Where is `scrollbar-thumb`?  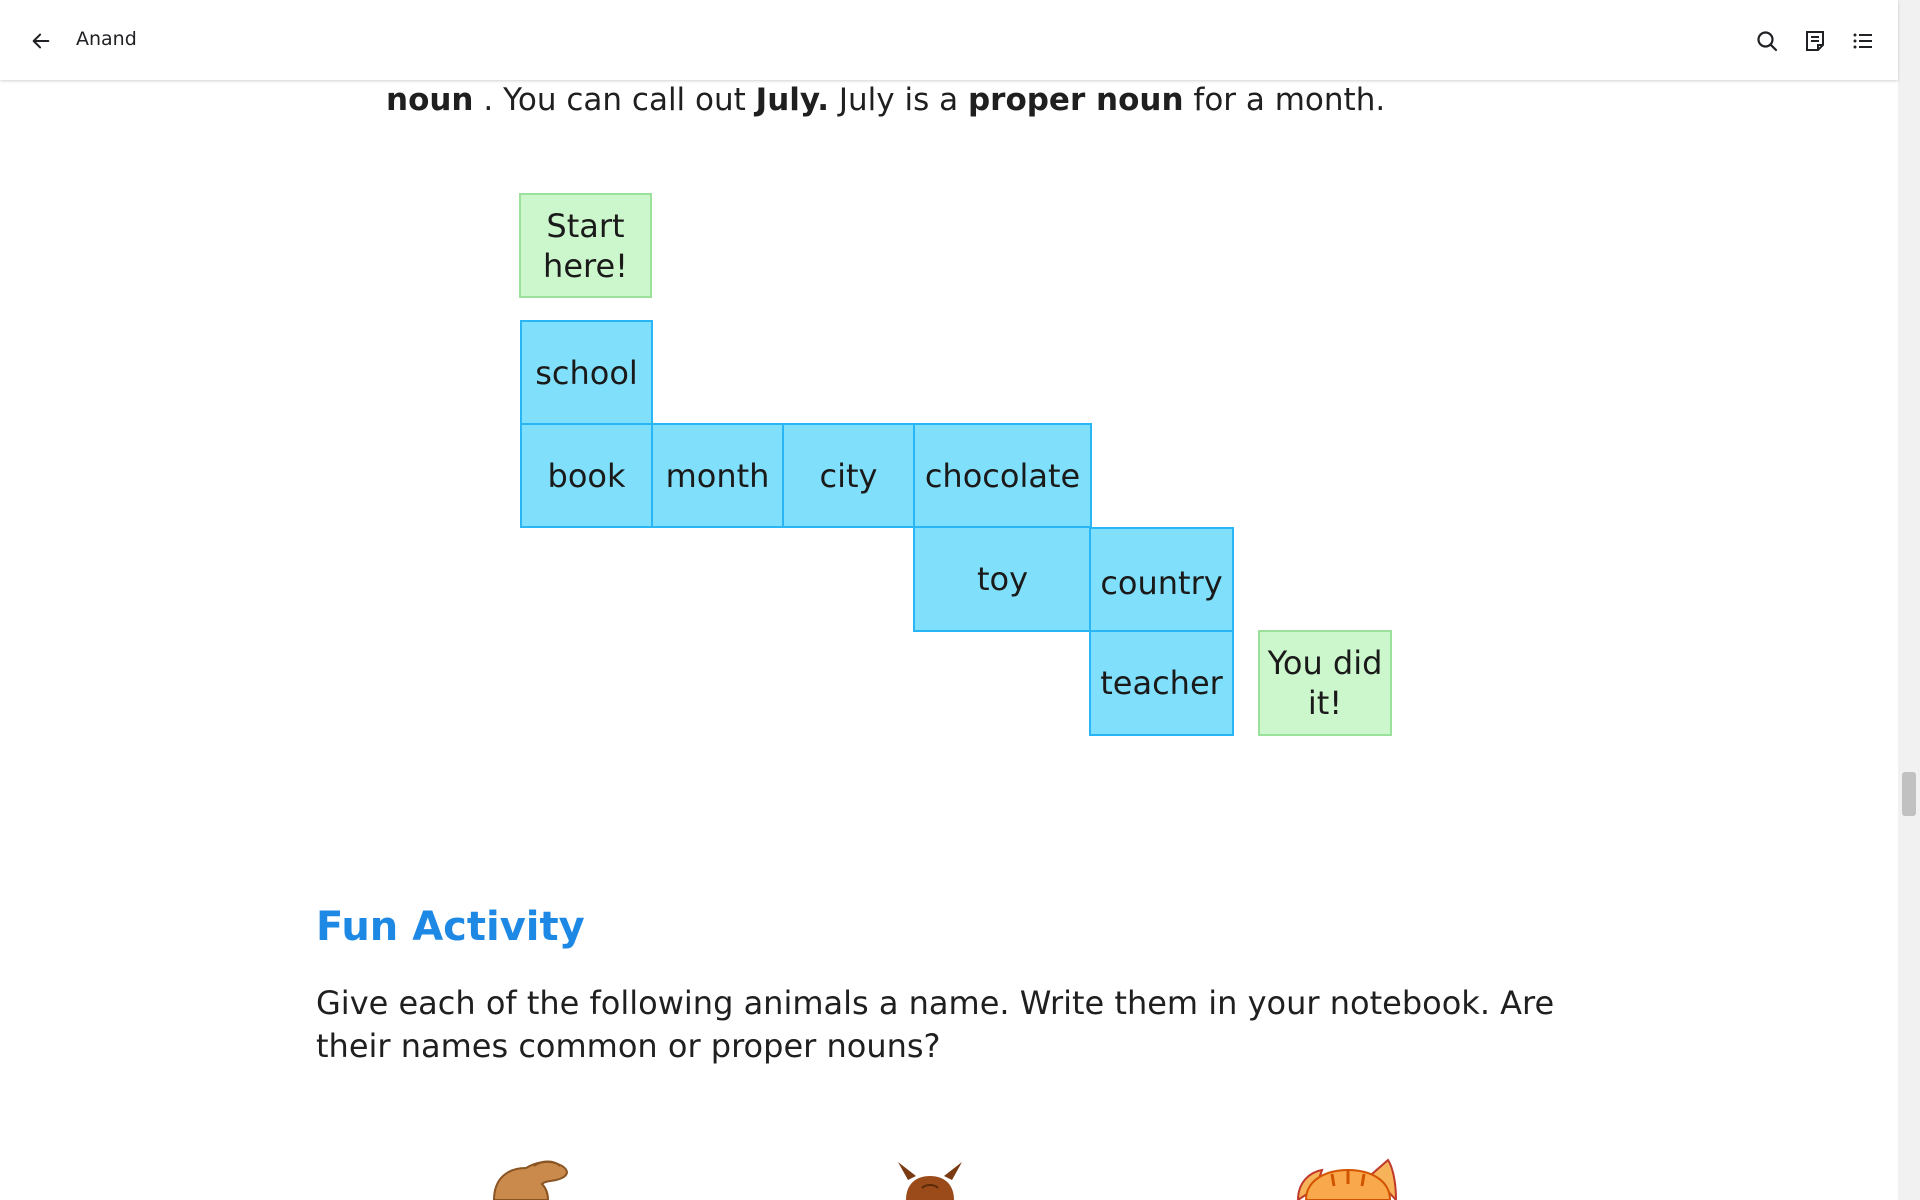
scrollbar-thumb is located at coordinates (1909, 794).